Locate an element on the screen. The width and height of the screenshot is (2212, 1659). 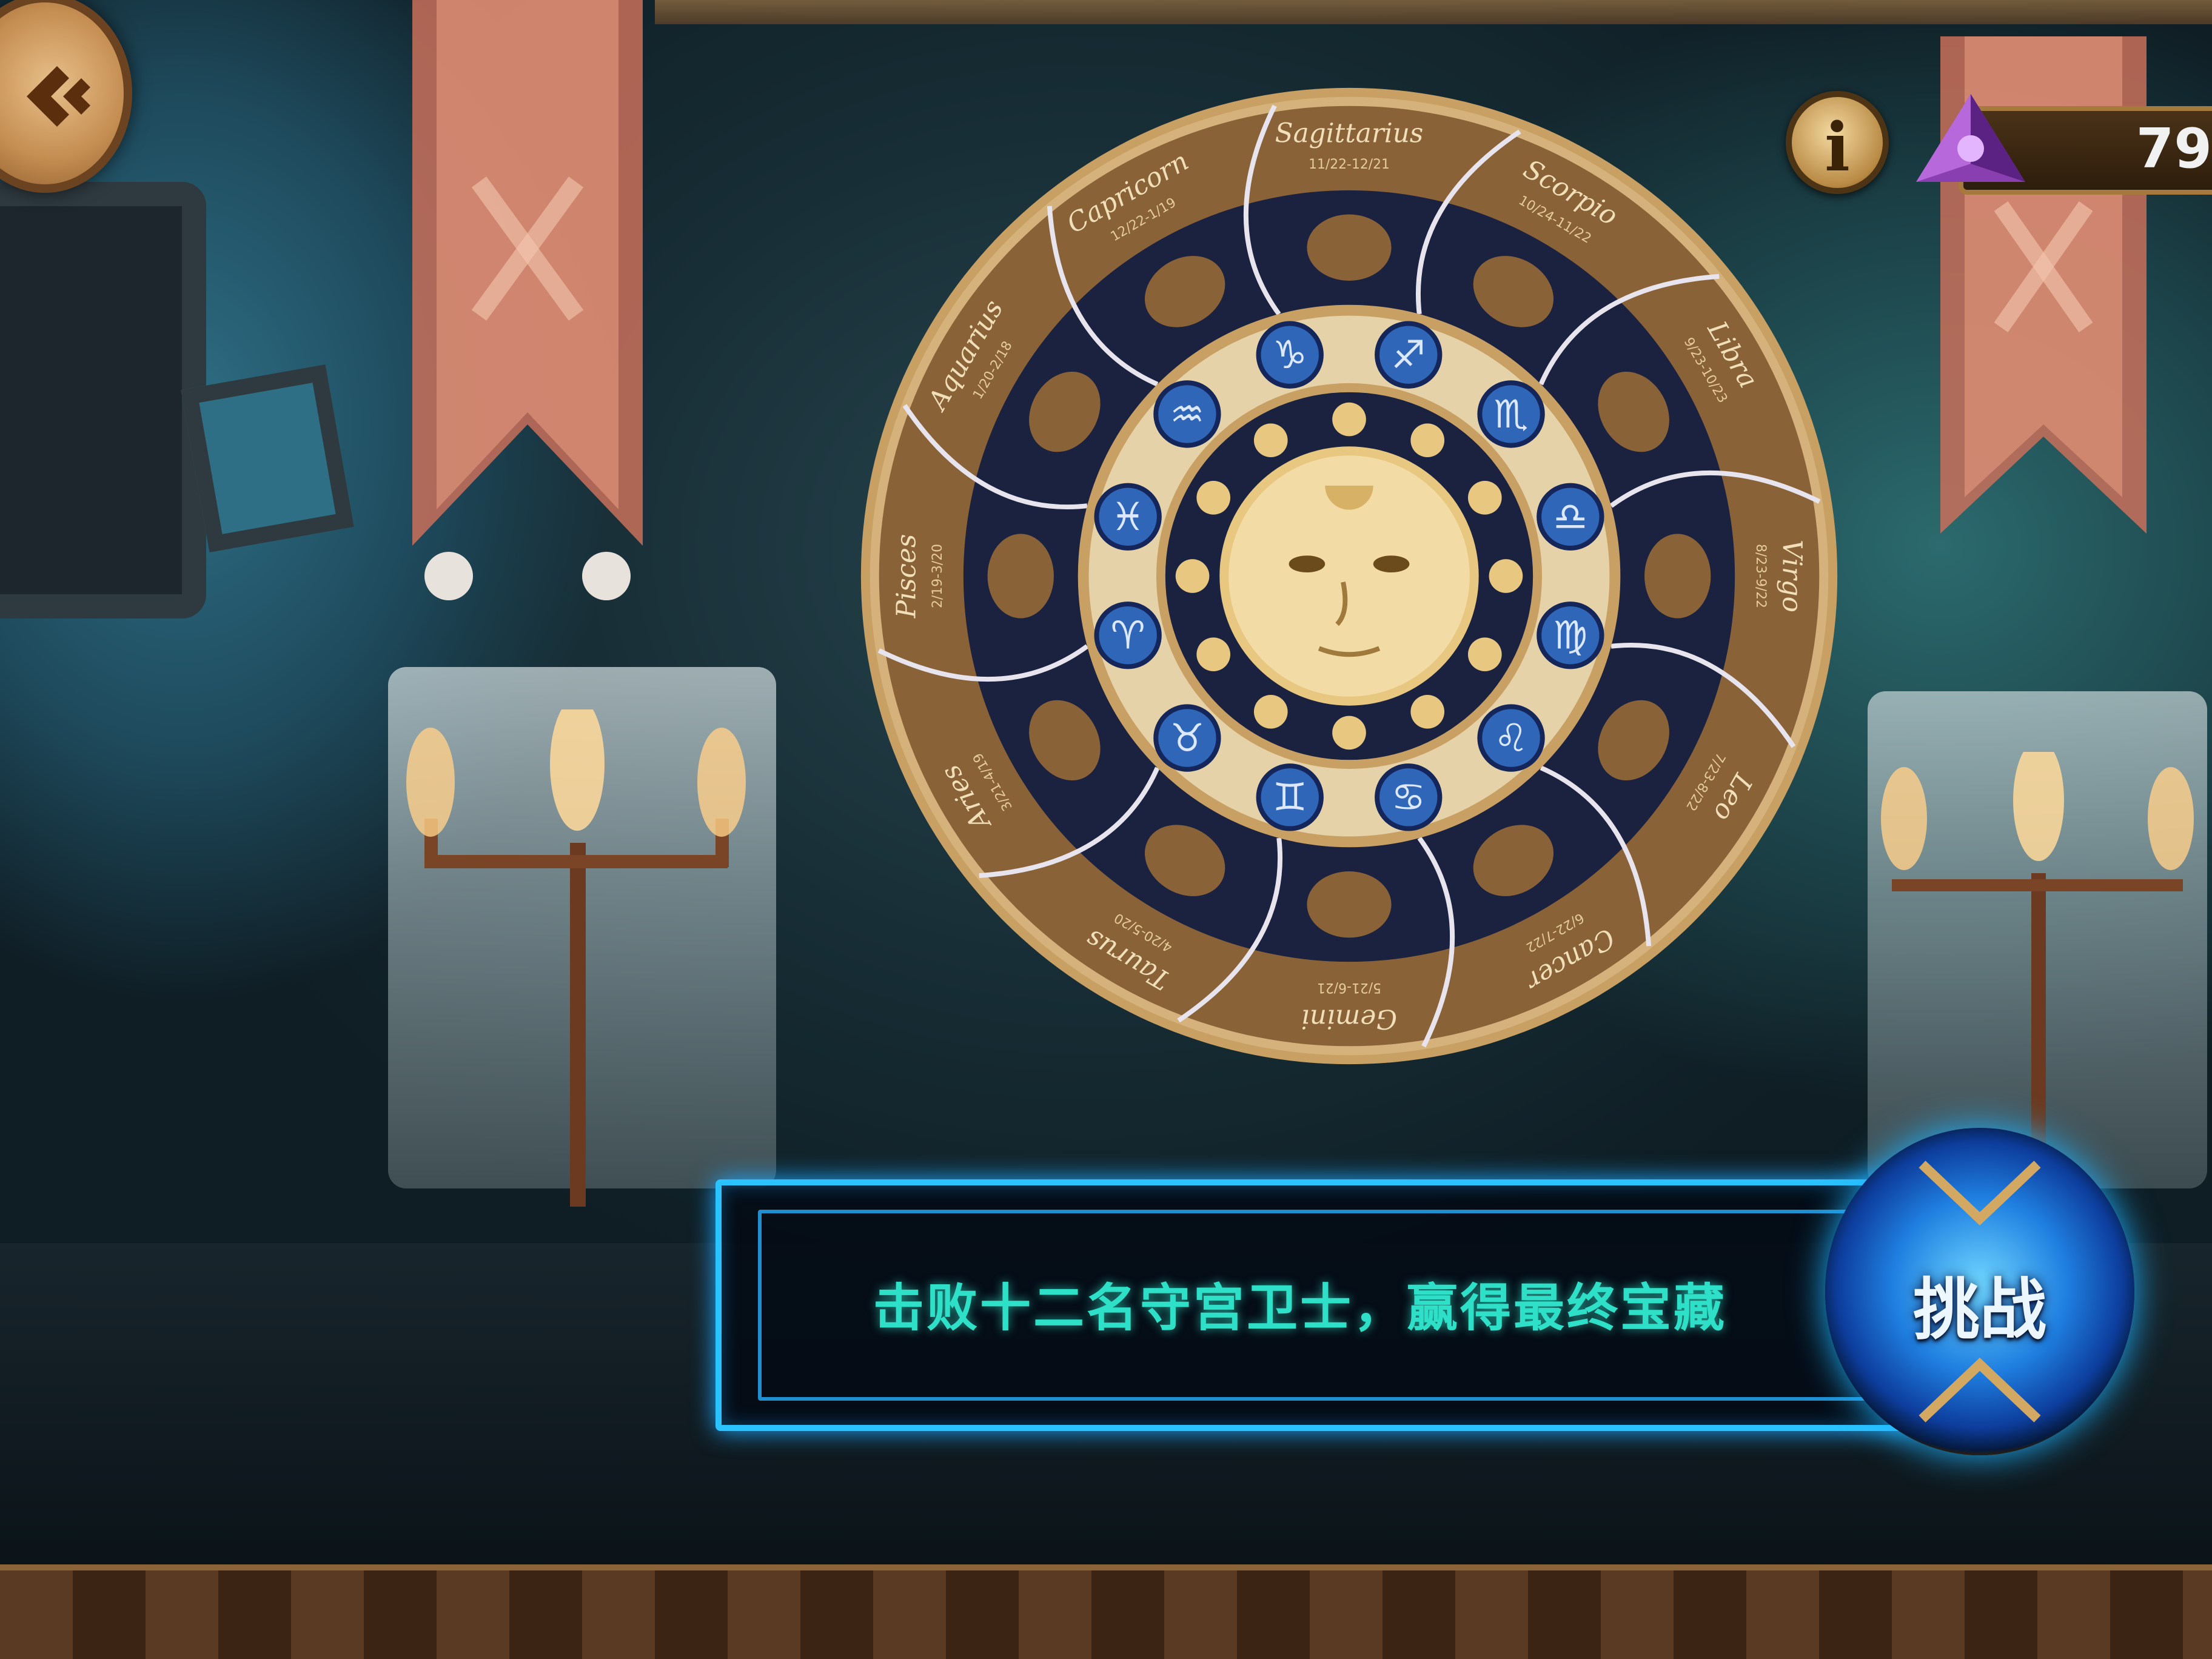
quest-panel: 击败十二名守宫卫士，赢得最终宝藏 is located at coordinates (1316, 1305).